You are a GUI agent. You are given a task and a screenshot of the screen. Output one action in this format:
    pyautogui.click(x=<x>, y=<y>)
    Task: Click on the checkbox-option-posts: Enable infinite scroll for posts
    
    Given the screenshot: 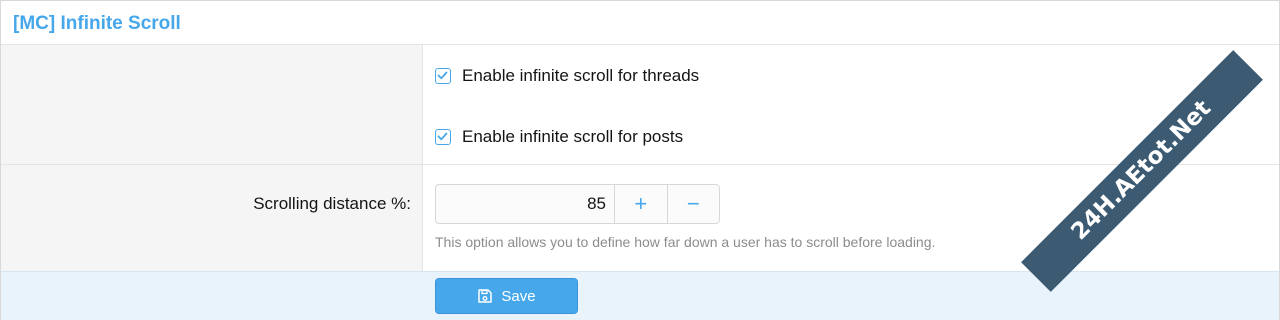 What is the action you would take?
    pyautogui.click(x=559, y=137)
    